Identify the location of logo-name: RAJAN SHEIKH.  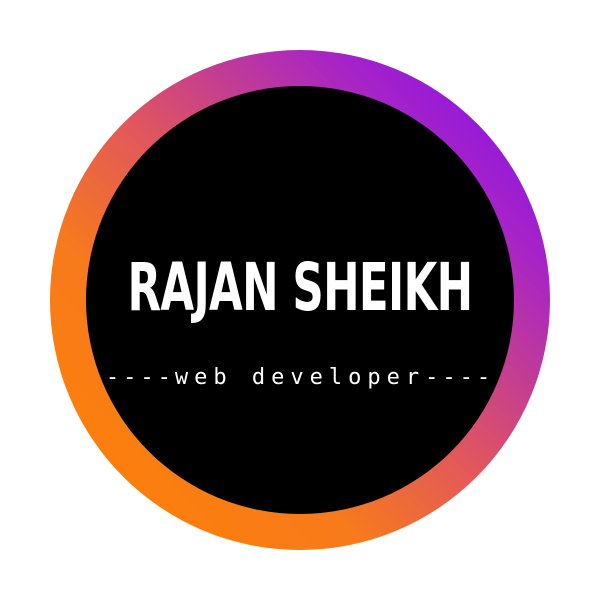
(300, 287).